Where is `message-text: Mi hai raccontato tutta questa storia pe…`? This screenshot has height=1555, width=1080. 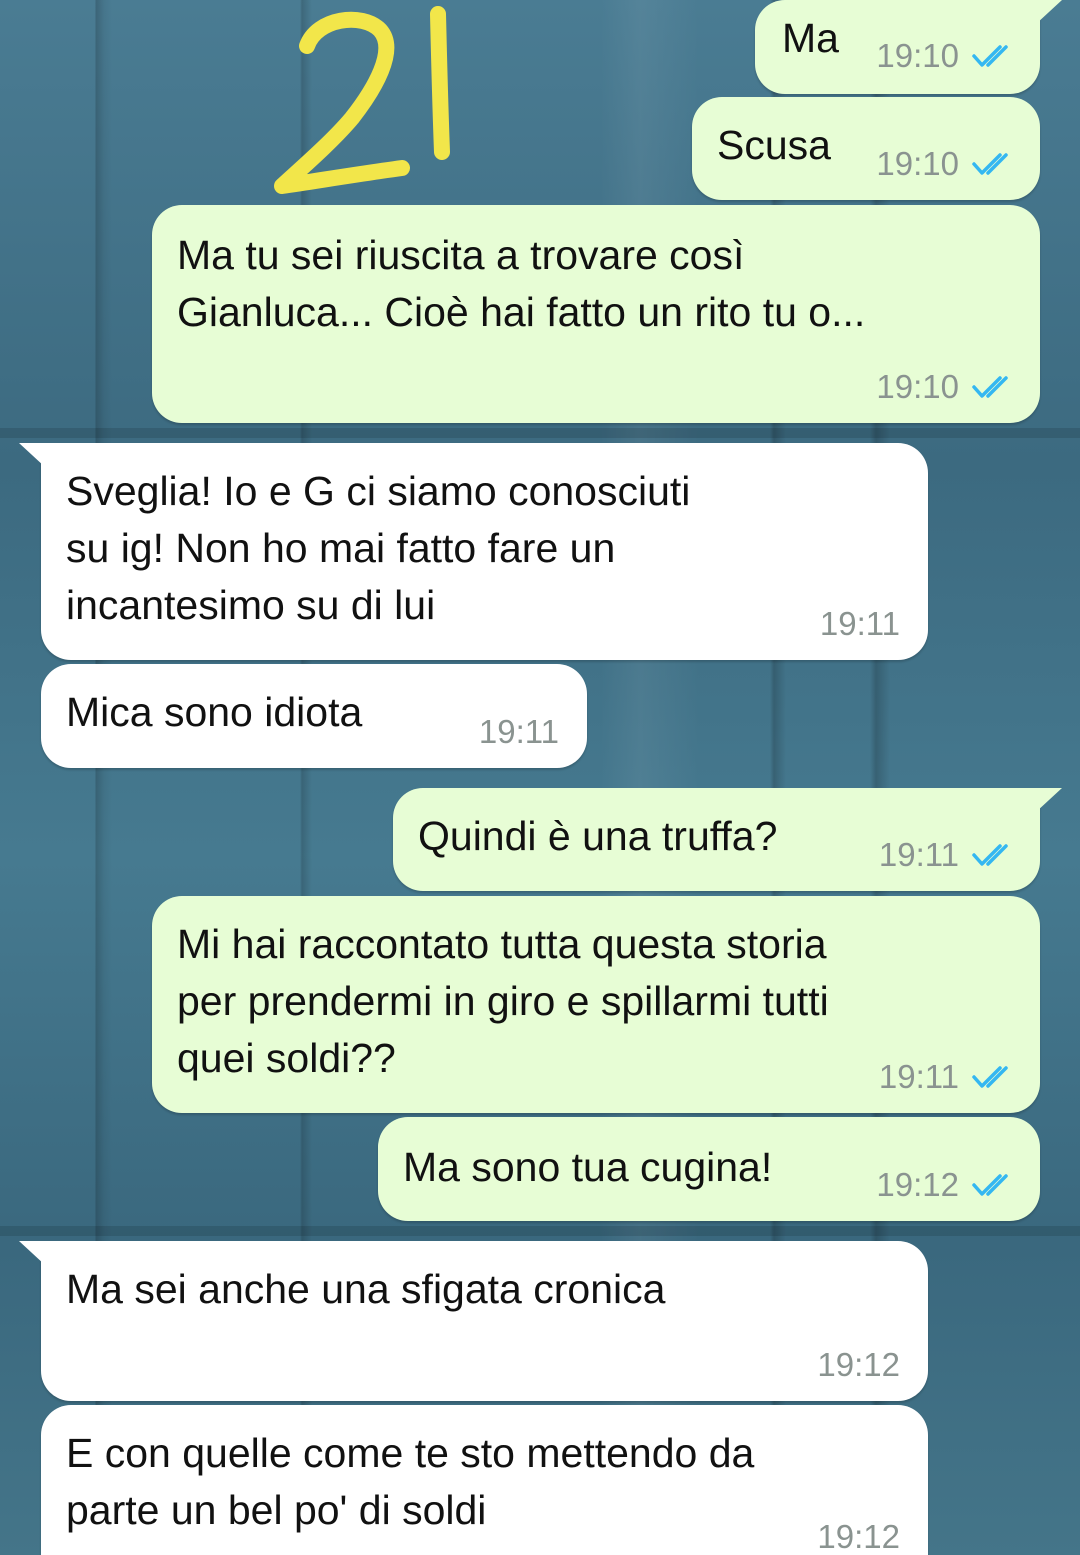
message-text: Mi hai raccontato tutta questa storia pe… is located at coordinates (503, 1001).